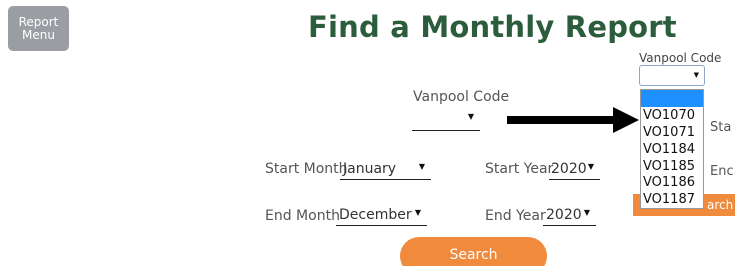  Describe the element at coordinates (680, 58) in the screenshot. I see `inset-vanpool-code-label: Vanpool Code` at that location.